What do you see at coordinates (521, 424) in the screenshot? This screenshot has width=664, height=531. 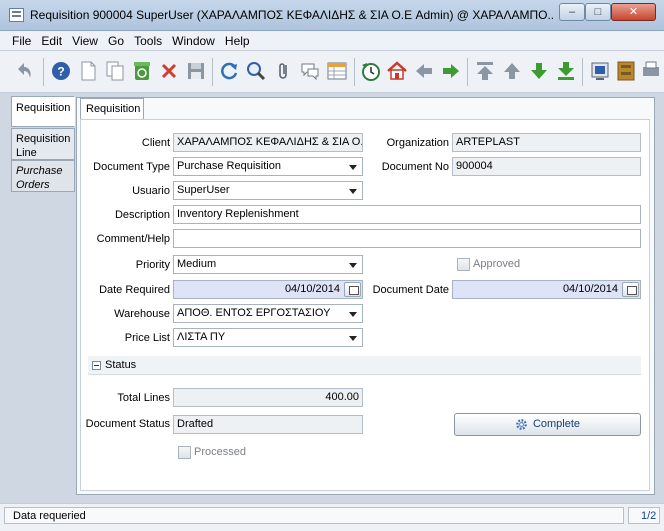 I see `gear-icon` at bounding box center [521, 424].